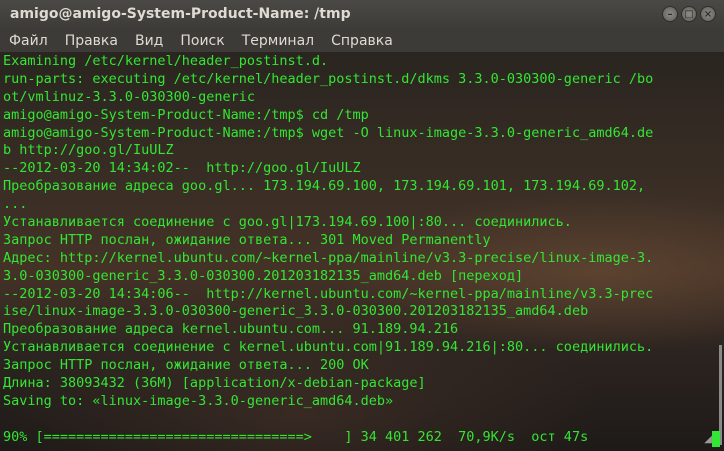 This screenshot has width=724, height=451. I want to click on menu-bar: Файл Правка Вид Поиск Терминал Справка, so click(362, 41).